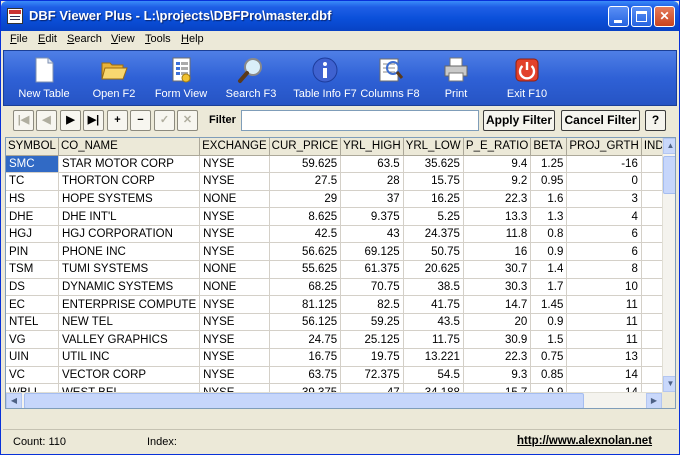  What do you see at coordinates (604, 269) in the screenshot?
I see `table-cell: 8` at bounding box center [604, 269].